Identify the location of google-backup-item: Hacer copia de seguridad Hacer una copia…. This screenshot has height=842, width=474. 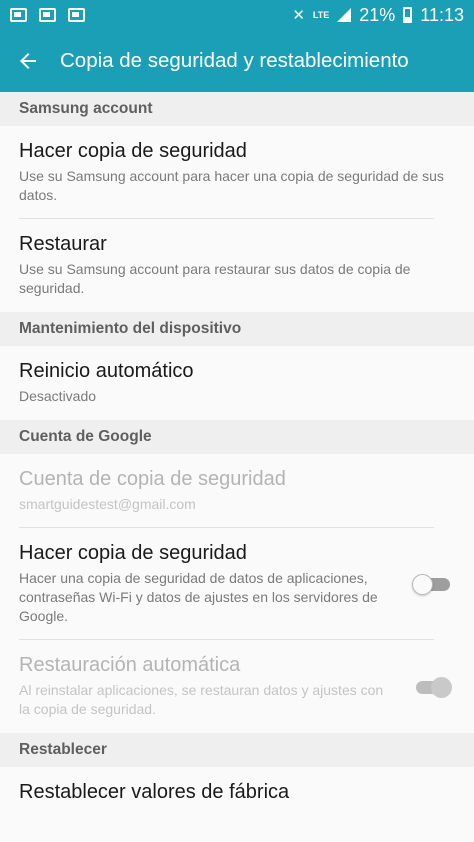
(237, 584).